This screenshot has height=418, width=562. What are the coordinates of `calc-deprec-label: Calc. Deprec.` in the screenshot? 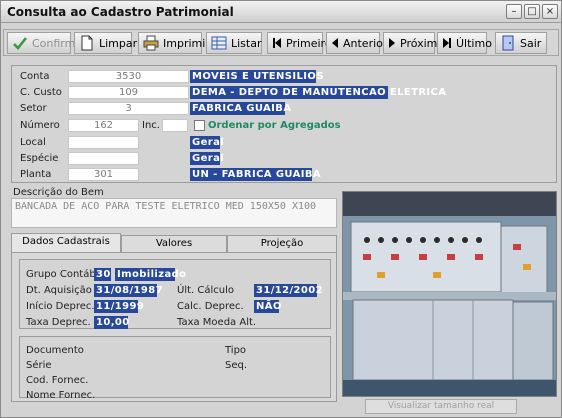 It's located at (210, 306).